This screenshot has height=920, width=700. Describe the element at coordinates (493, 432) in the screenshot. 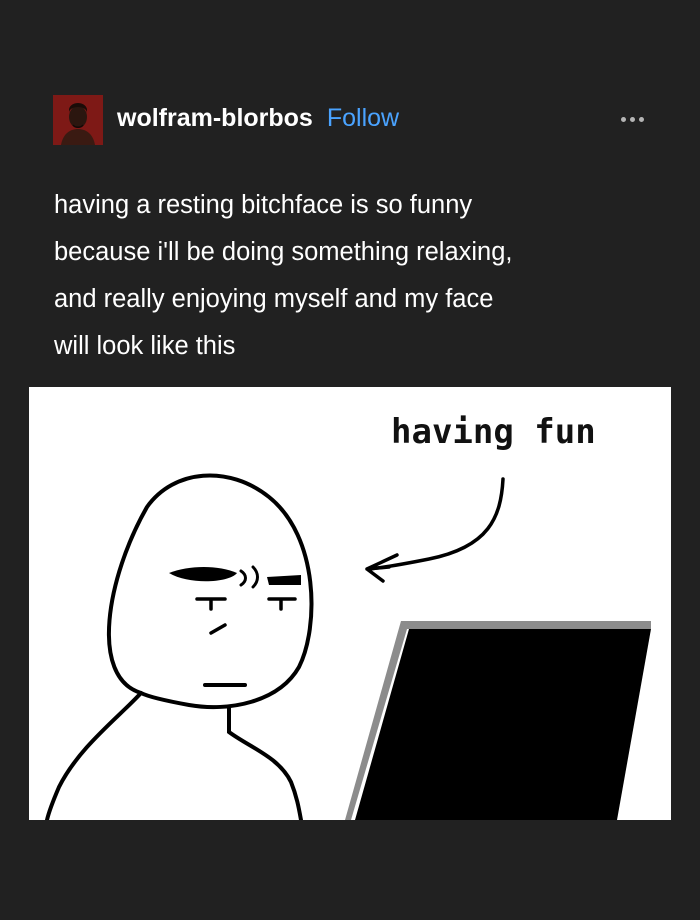

I see `image-caption: having fun` at that location.